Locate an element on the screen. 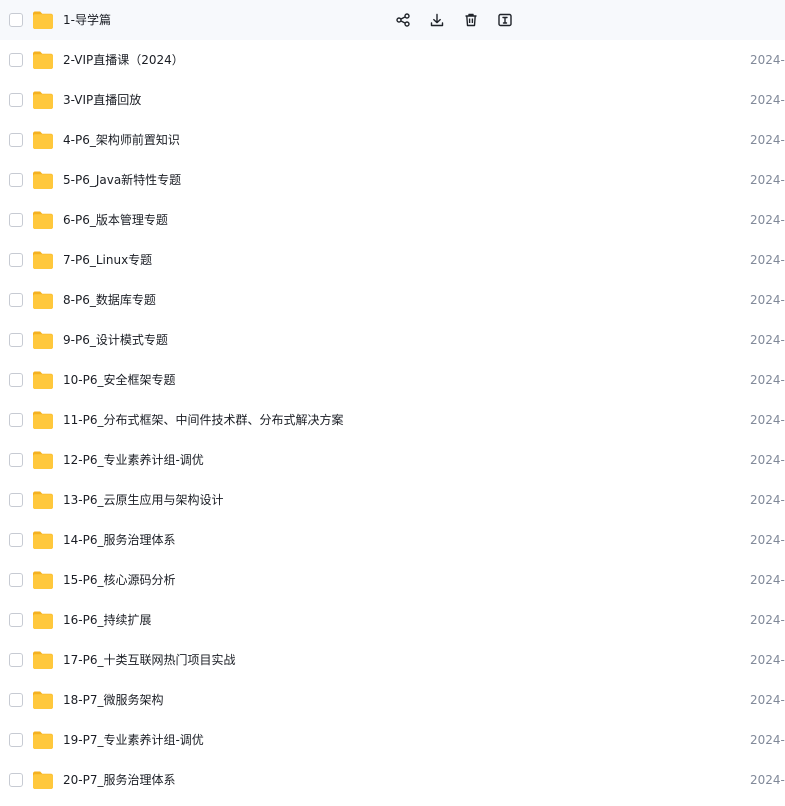 The width and height of the screenshot is (785, 806). list-item: 1-导学篇 is located at coordinates (392, 20).